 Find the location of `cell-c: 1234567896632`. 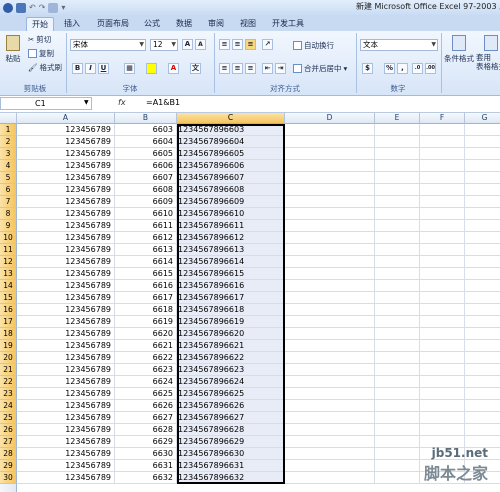

cell-c: 1234567896632 is located at coordinates (231, 478).